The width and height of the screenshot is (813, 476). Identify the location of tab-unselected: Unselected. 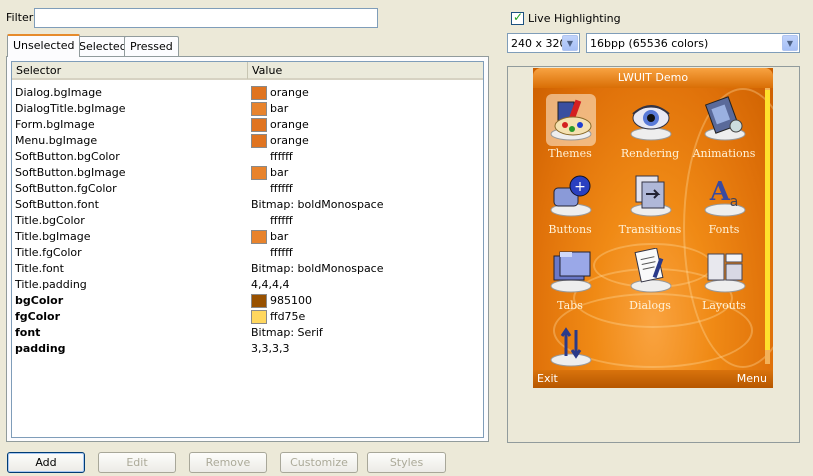
(44, 45).